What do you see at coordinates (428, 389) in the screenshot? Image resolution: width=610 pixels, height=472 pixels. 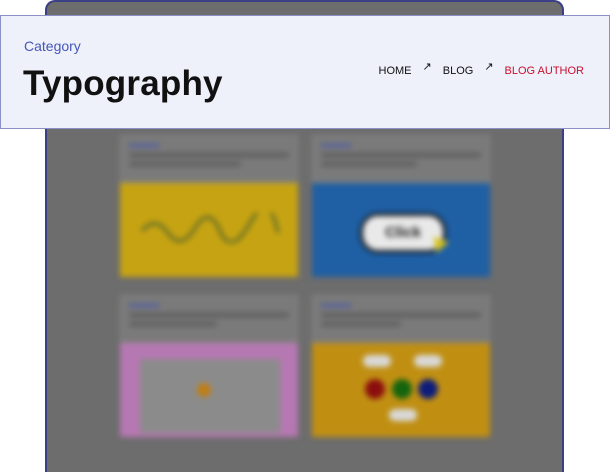 I see `blue-dot-graphic` at bounding box center [428, 389].